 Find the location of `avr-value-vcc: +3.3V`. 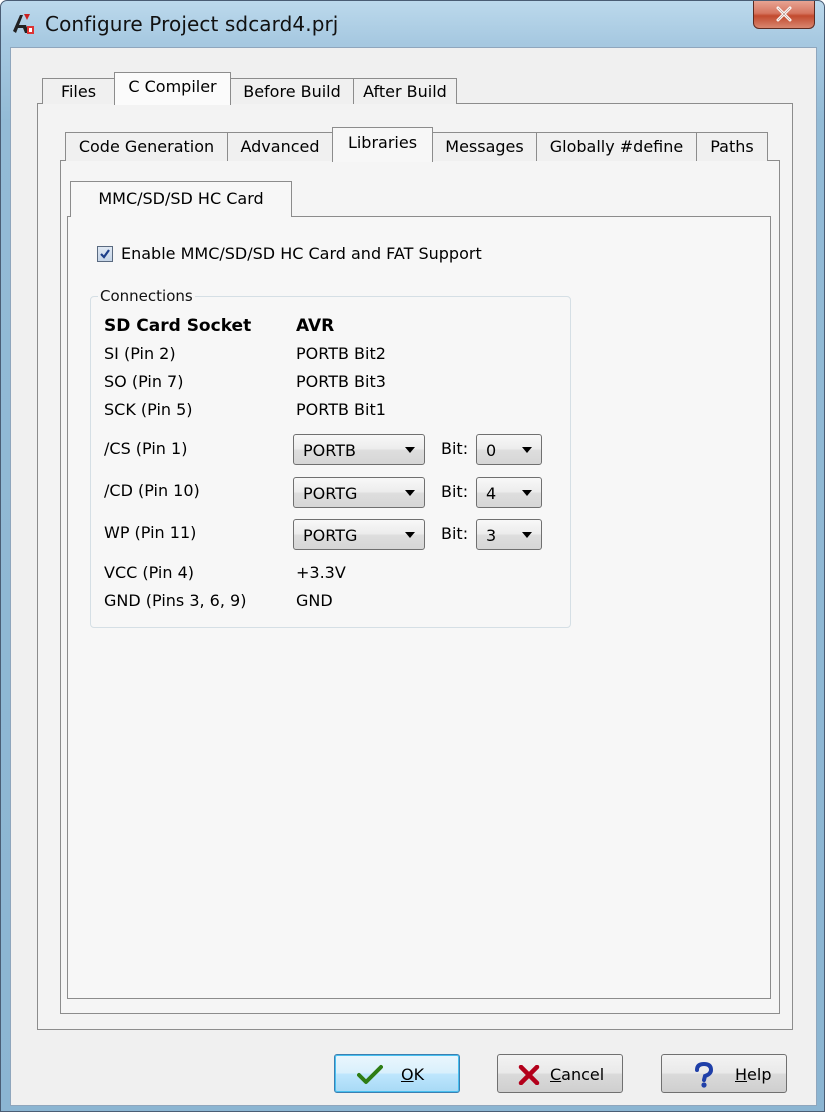

avr-value-vcc: +3.3V is located at coordinates (321, 572).